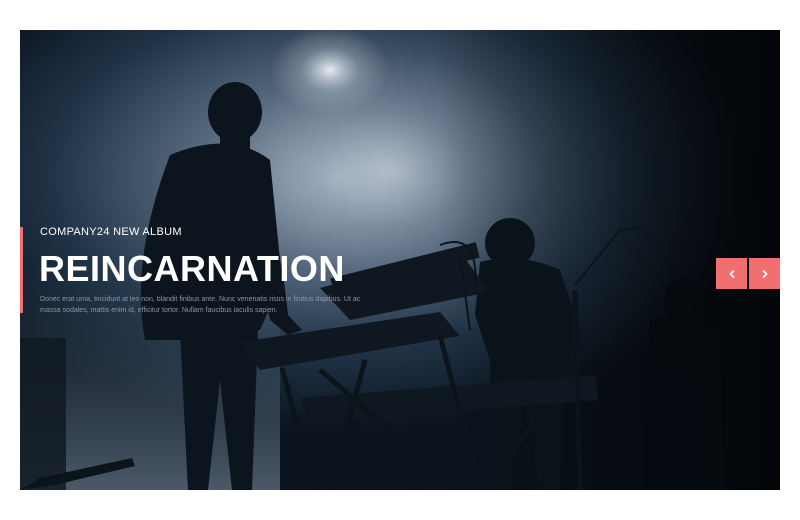  I want to click on next-slide-button, so click(764, 273).